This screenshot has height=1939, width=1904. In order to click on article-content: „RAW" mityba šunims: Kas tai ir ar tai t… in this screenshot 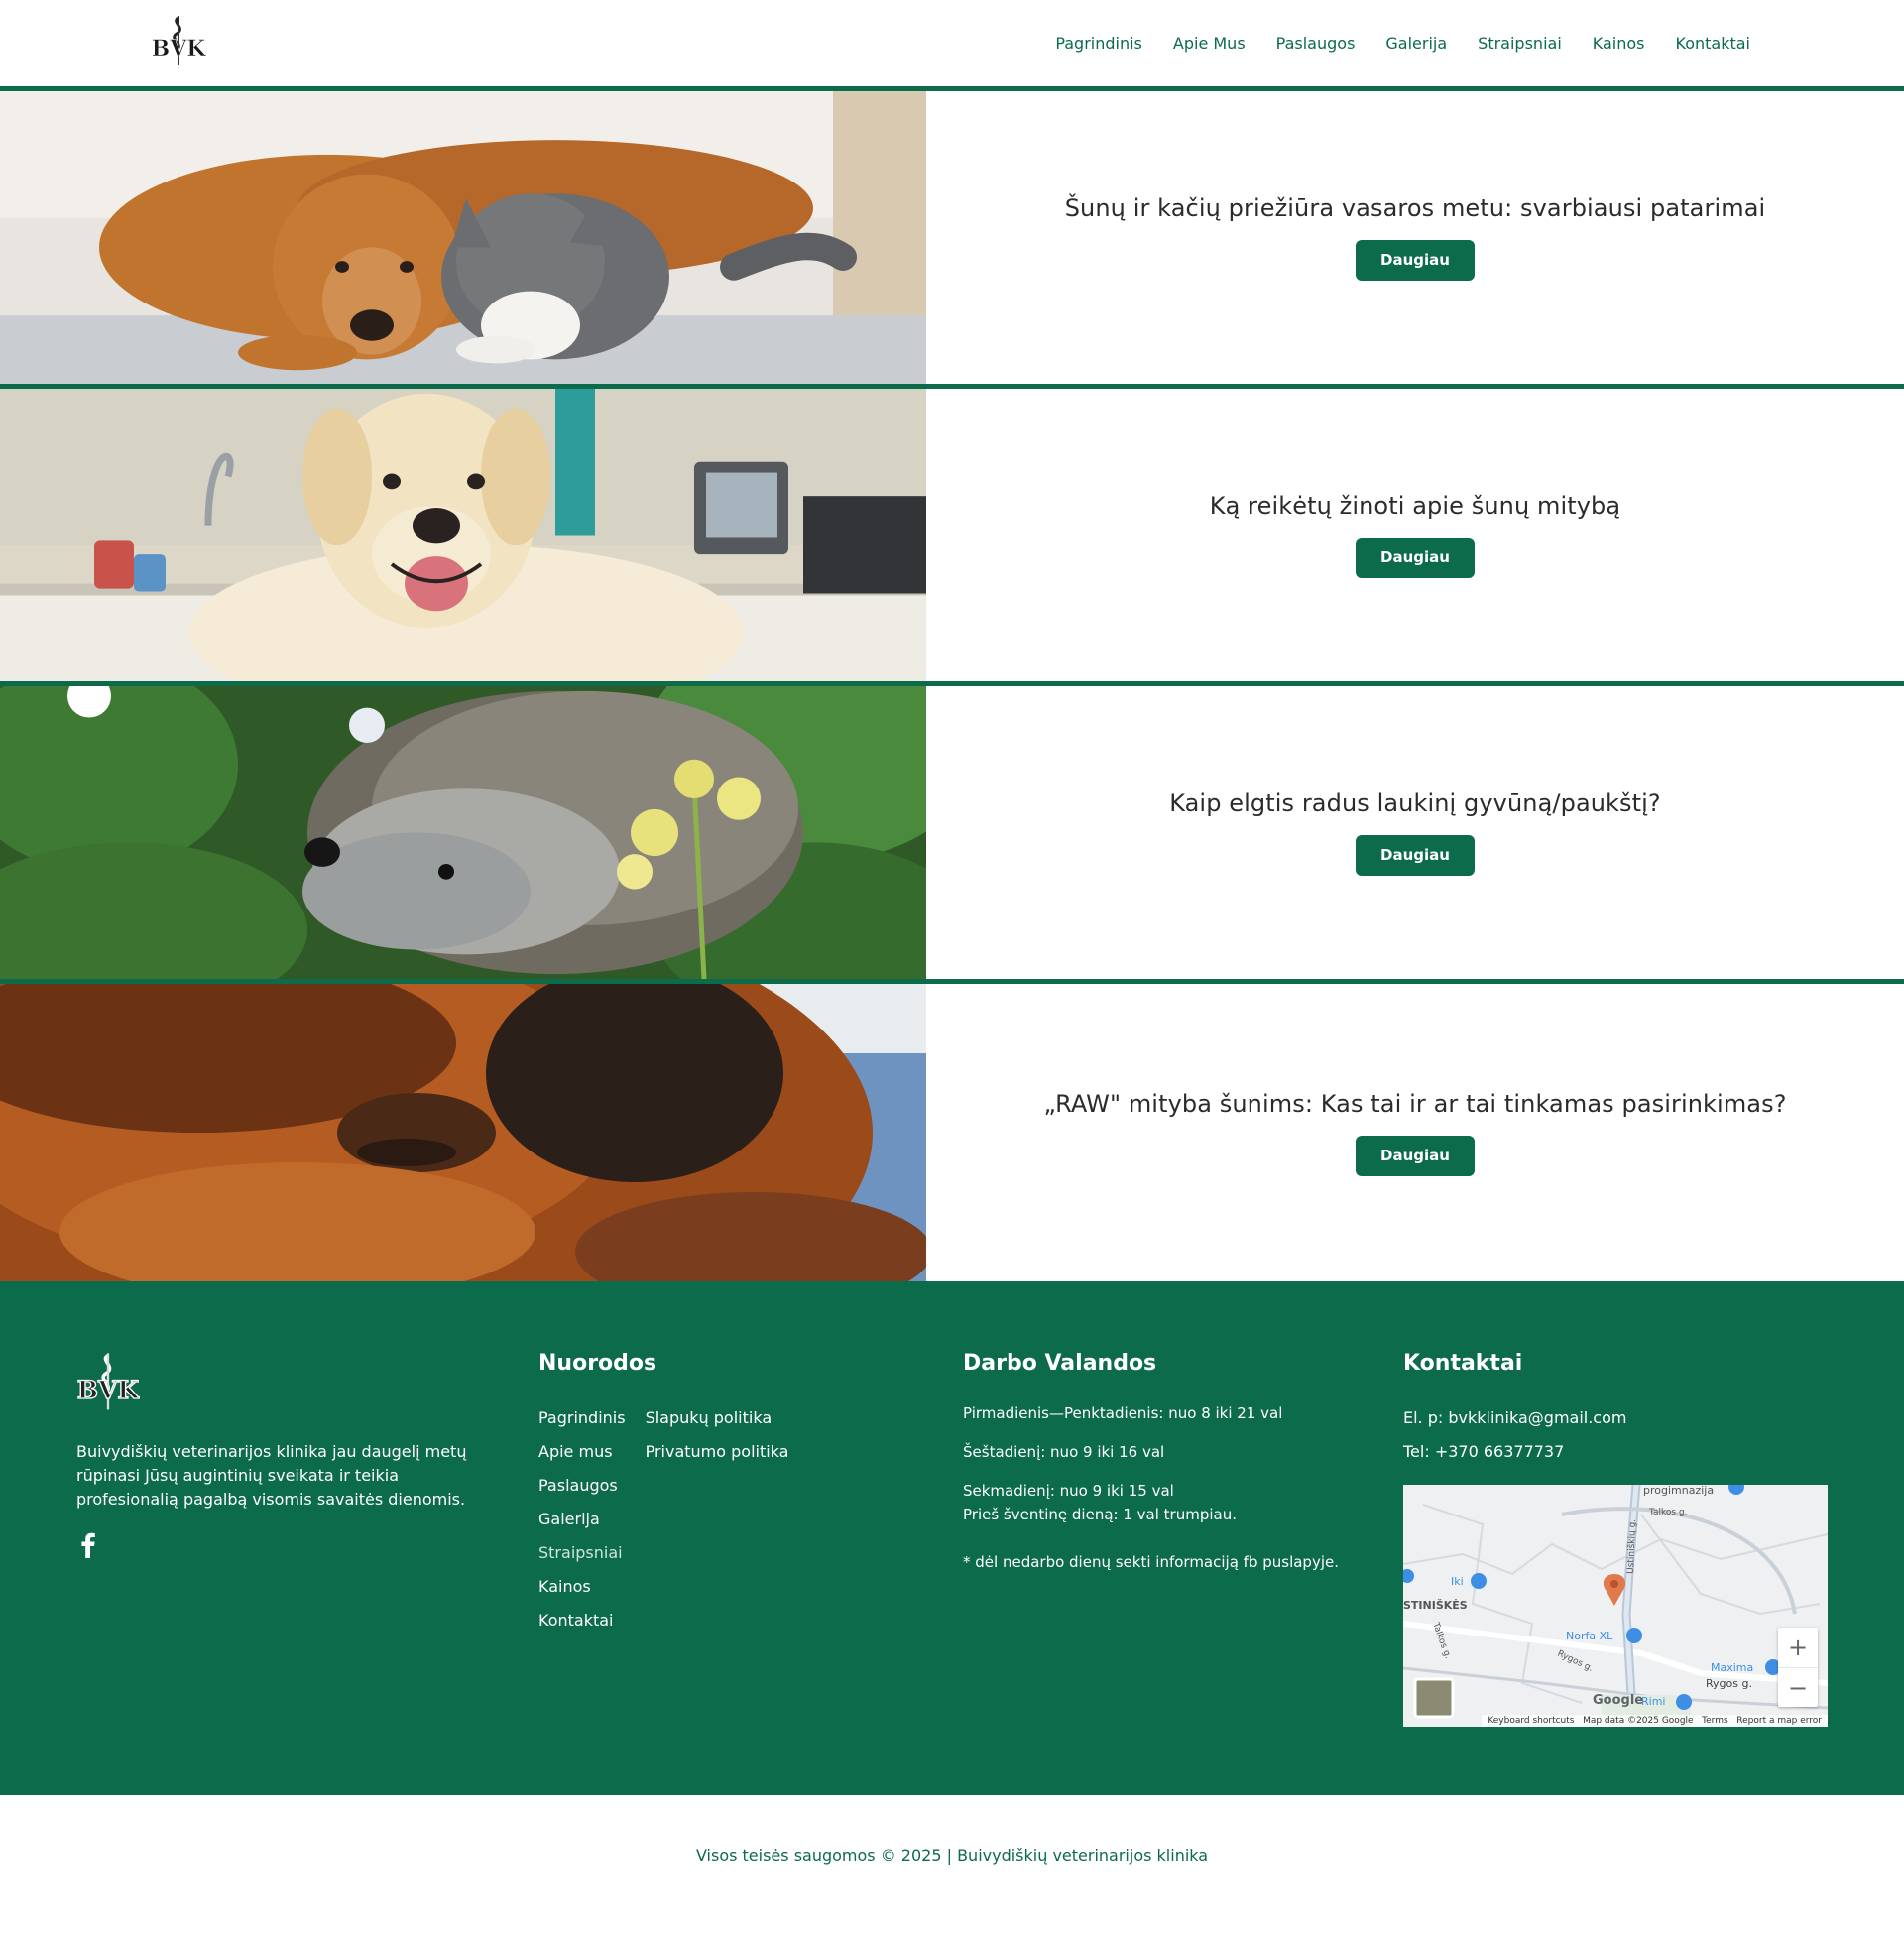, I will do `click(1415, 1132)`.